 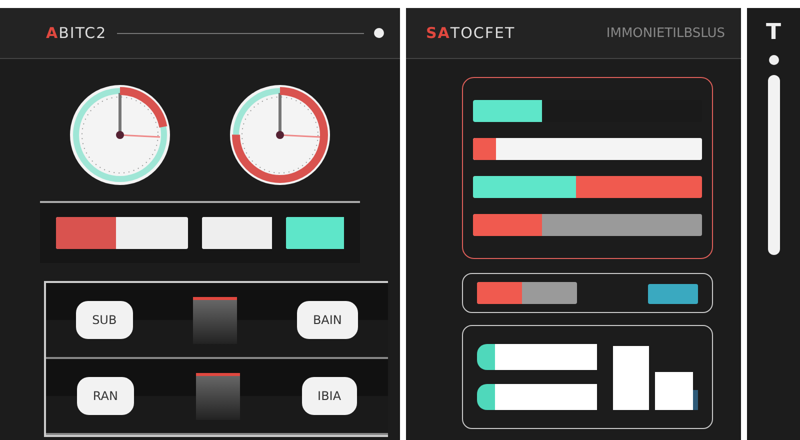 What do you see at coordinates (665, 33) in the screenshot?
I see `panel-subtitle: IMMONIETILBSLUS` at bounding box center [665, 33].